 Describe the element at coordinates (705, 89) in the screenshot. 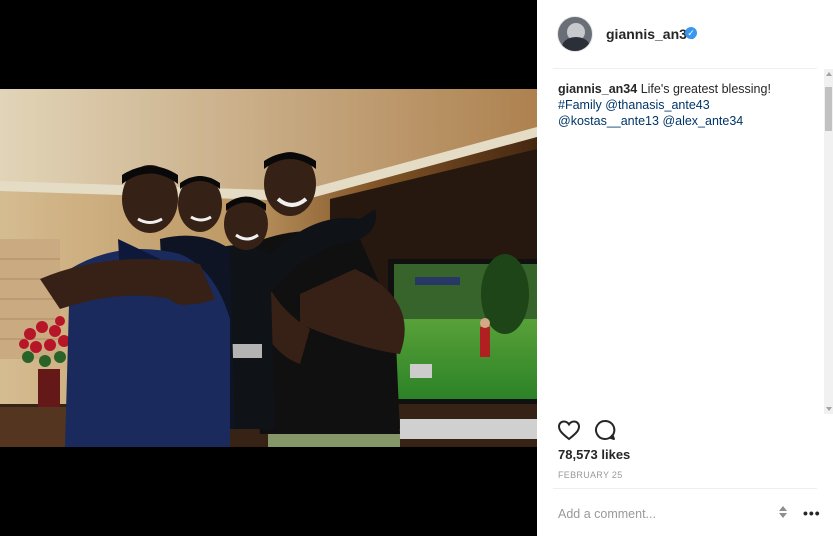

I see `caption-text: Life's greatest blessing!` at that location.